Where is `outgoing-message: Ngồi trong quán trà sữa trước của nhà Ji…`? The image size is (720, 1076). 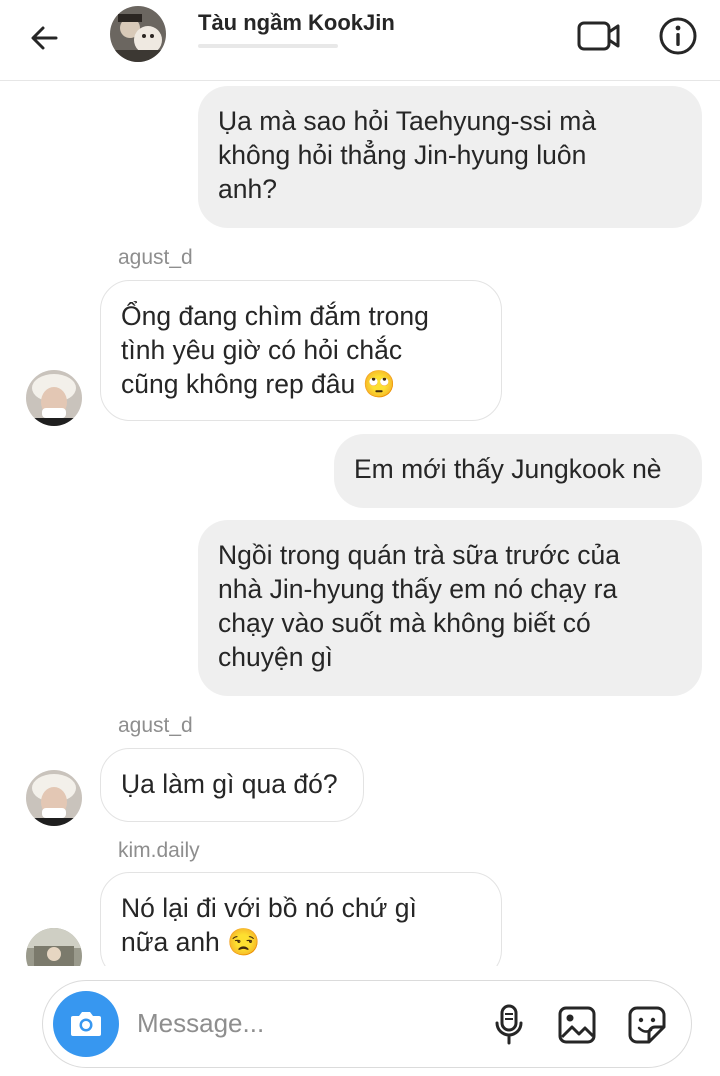 outgoing-message: Ngồi trong quán trà sữa trước của nhà Ji… is located at coordinates (450, 608).